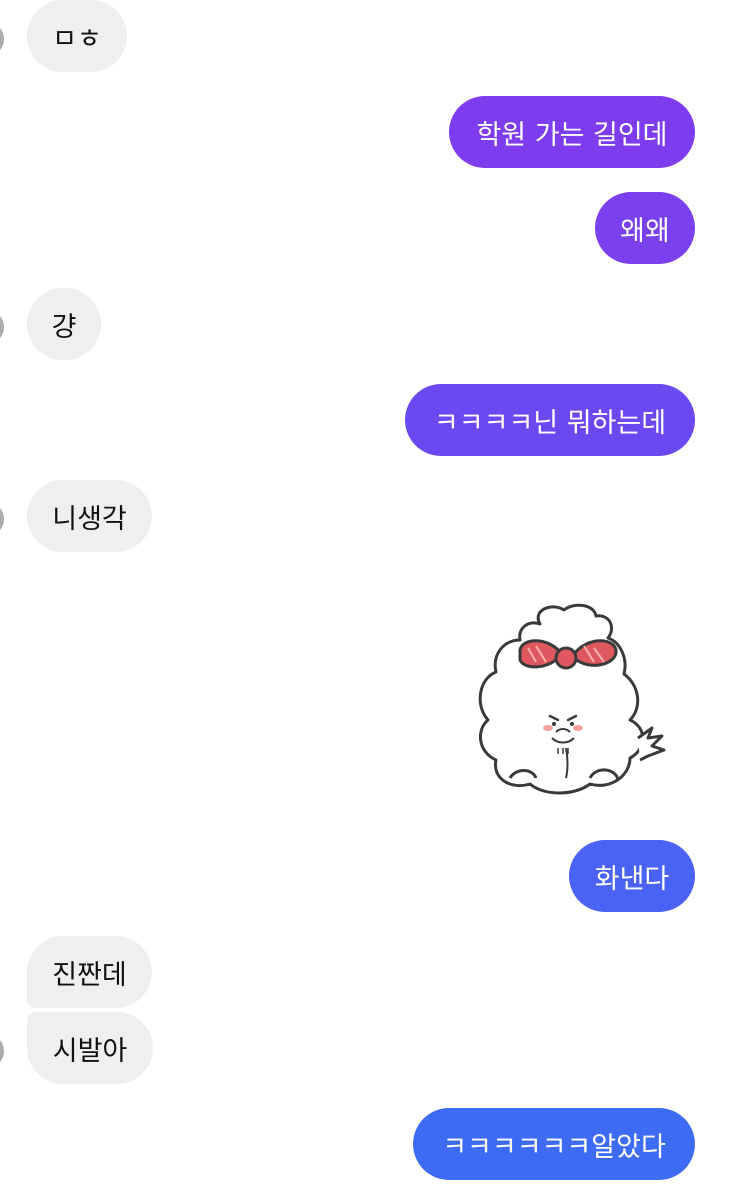  I want to click on incoming-message-bubble: 진짠데, so click(89, 972).